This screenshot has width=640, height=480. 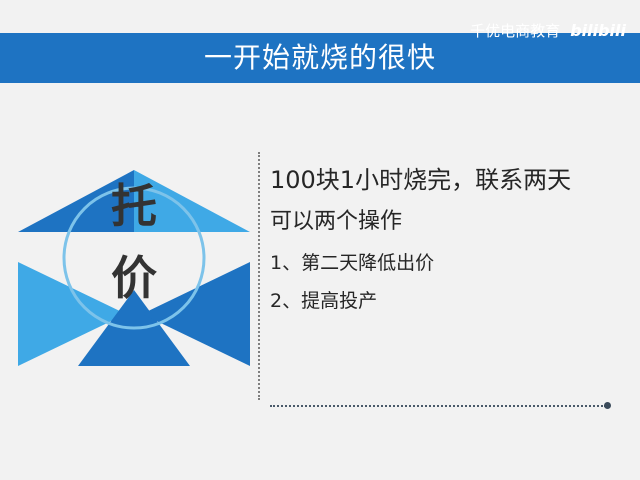 What do you see at coordinates (259, 276) in the screenshot?
I see `vertical-divider` at bounding box center [259, 276].